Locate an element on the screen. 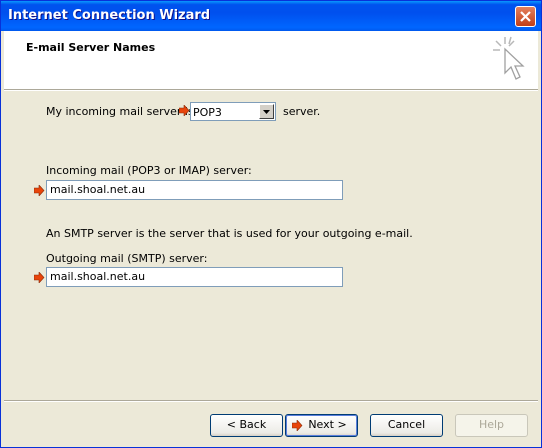 Image resolution: width=542 pixels, height=448 pixels. close-icon is located at coordinates (525, 16).